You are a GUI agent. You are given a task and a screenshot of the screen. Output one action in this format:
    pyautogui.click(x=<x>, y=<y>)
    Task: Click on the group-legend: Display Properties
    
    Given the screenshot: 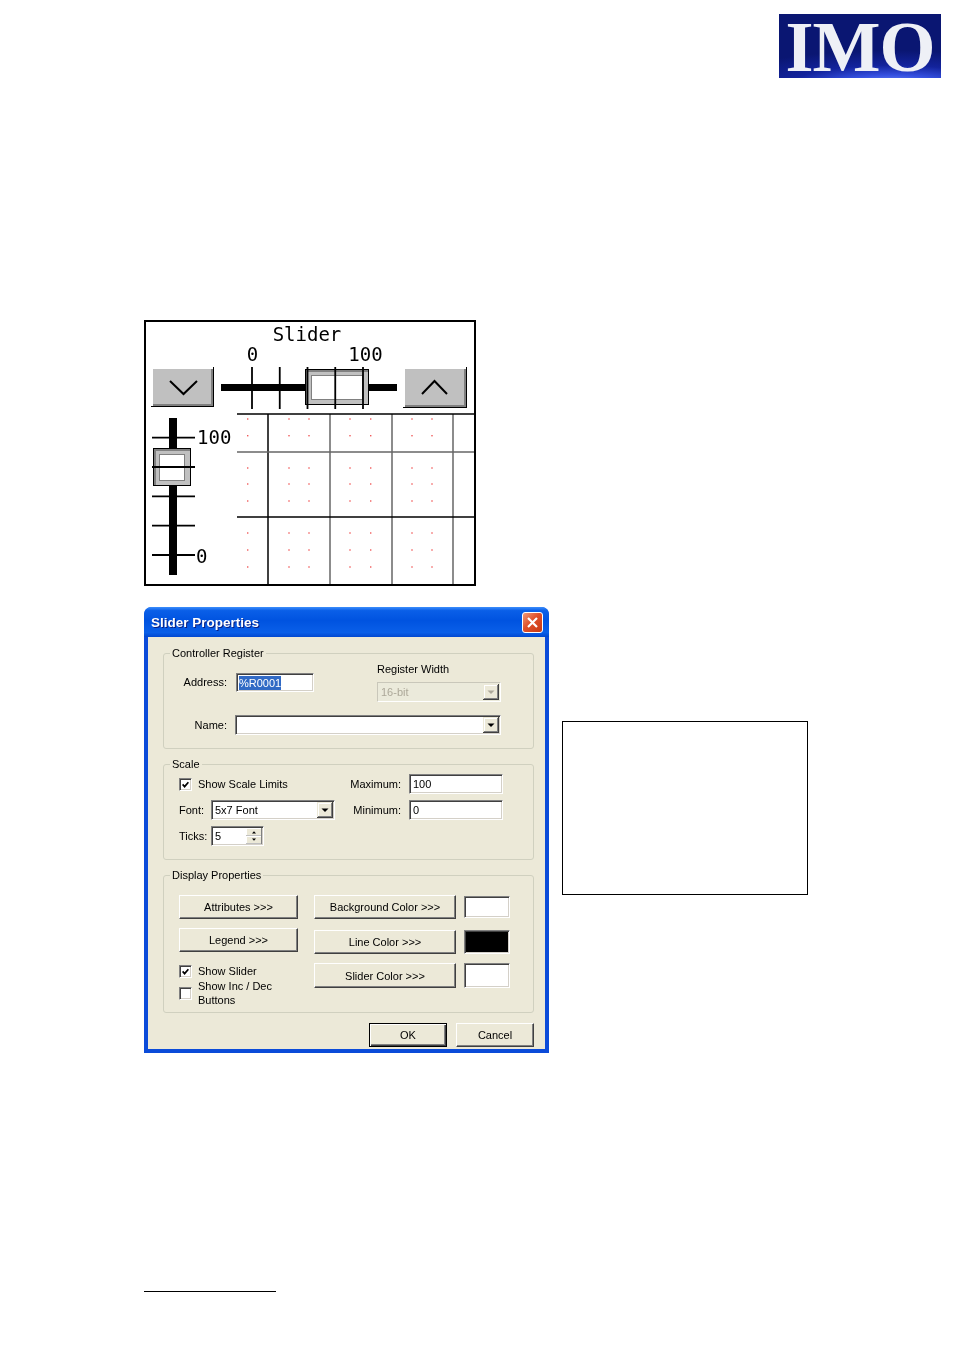 What is the action you would take?
    pyautogui.click(x=217, y=875)
    